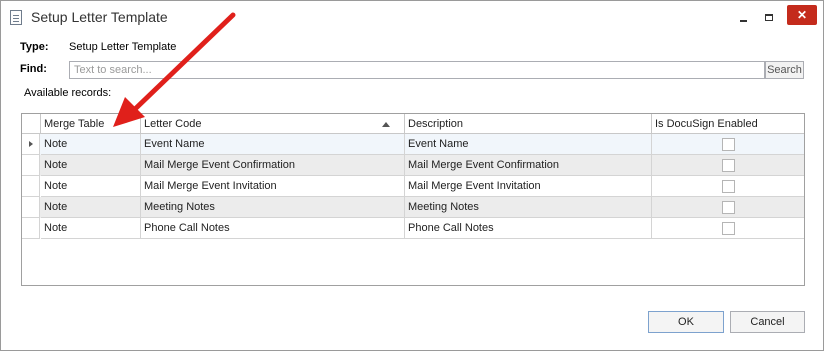  I want to click on available-records-label: Available records:, so click(68, 93).